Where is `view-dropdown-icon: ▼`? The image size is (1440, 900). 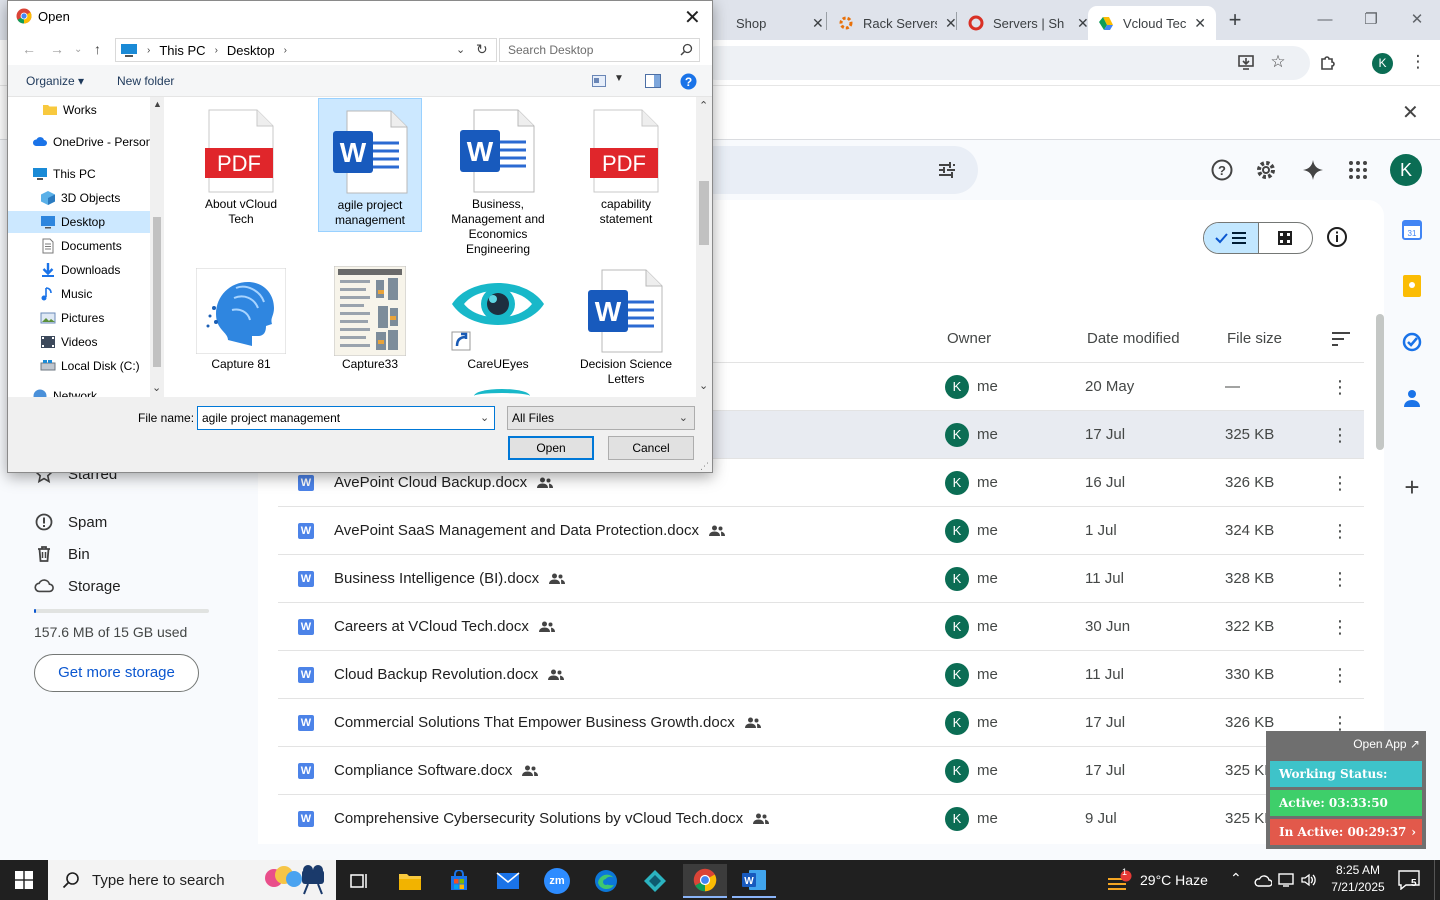 view-dropdown-icon: ▼ is located at coordinates (619, 78).